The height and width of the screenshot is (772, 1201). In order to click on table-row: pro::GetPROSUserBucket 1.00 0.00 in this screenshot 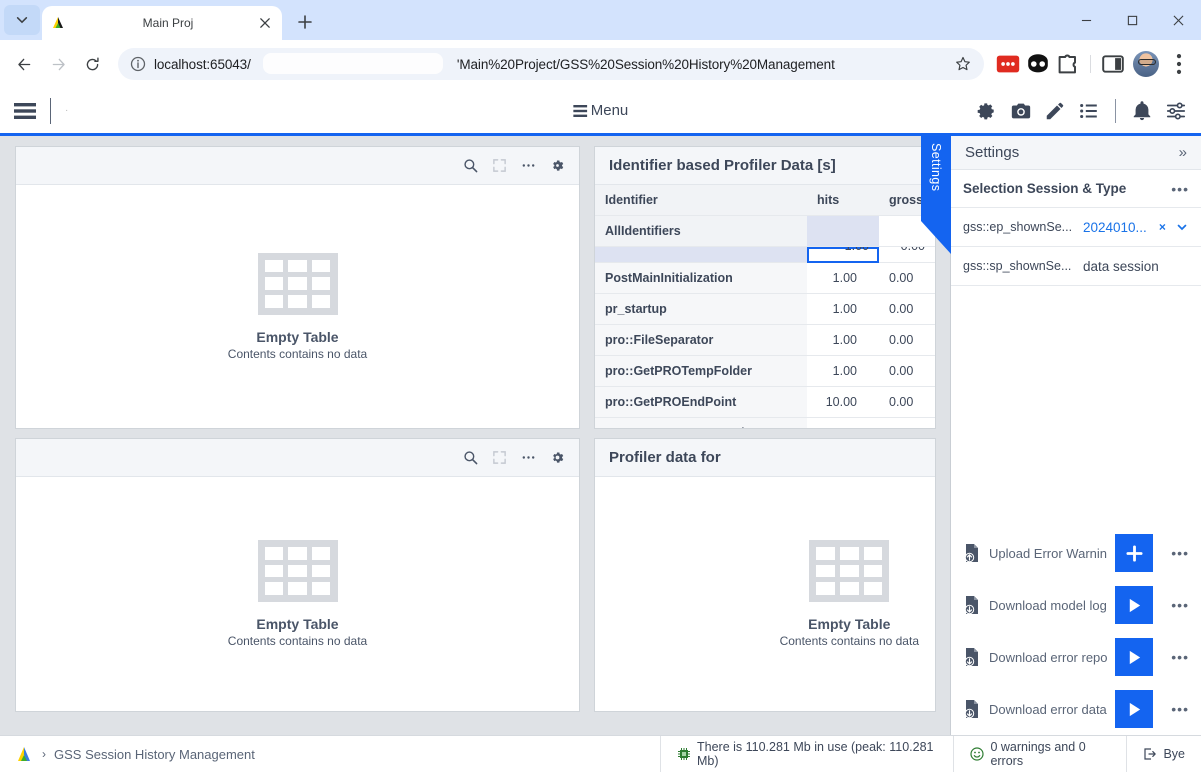, I will do `click(765, 422)`.